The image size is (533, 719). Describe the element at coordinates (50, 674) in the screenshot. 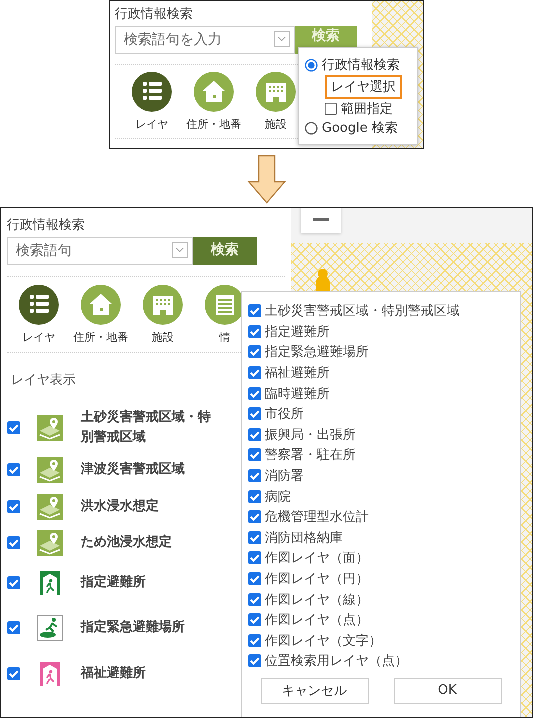

I see `welfare-shelter-icon` at that location.